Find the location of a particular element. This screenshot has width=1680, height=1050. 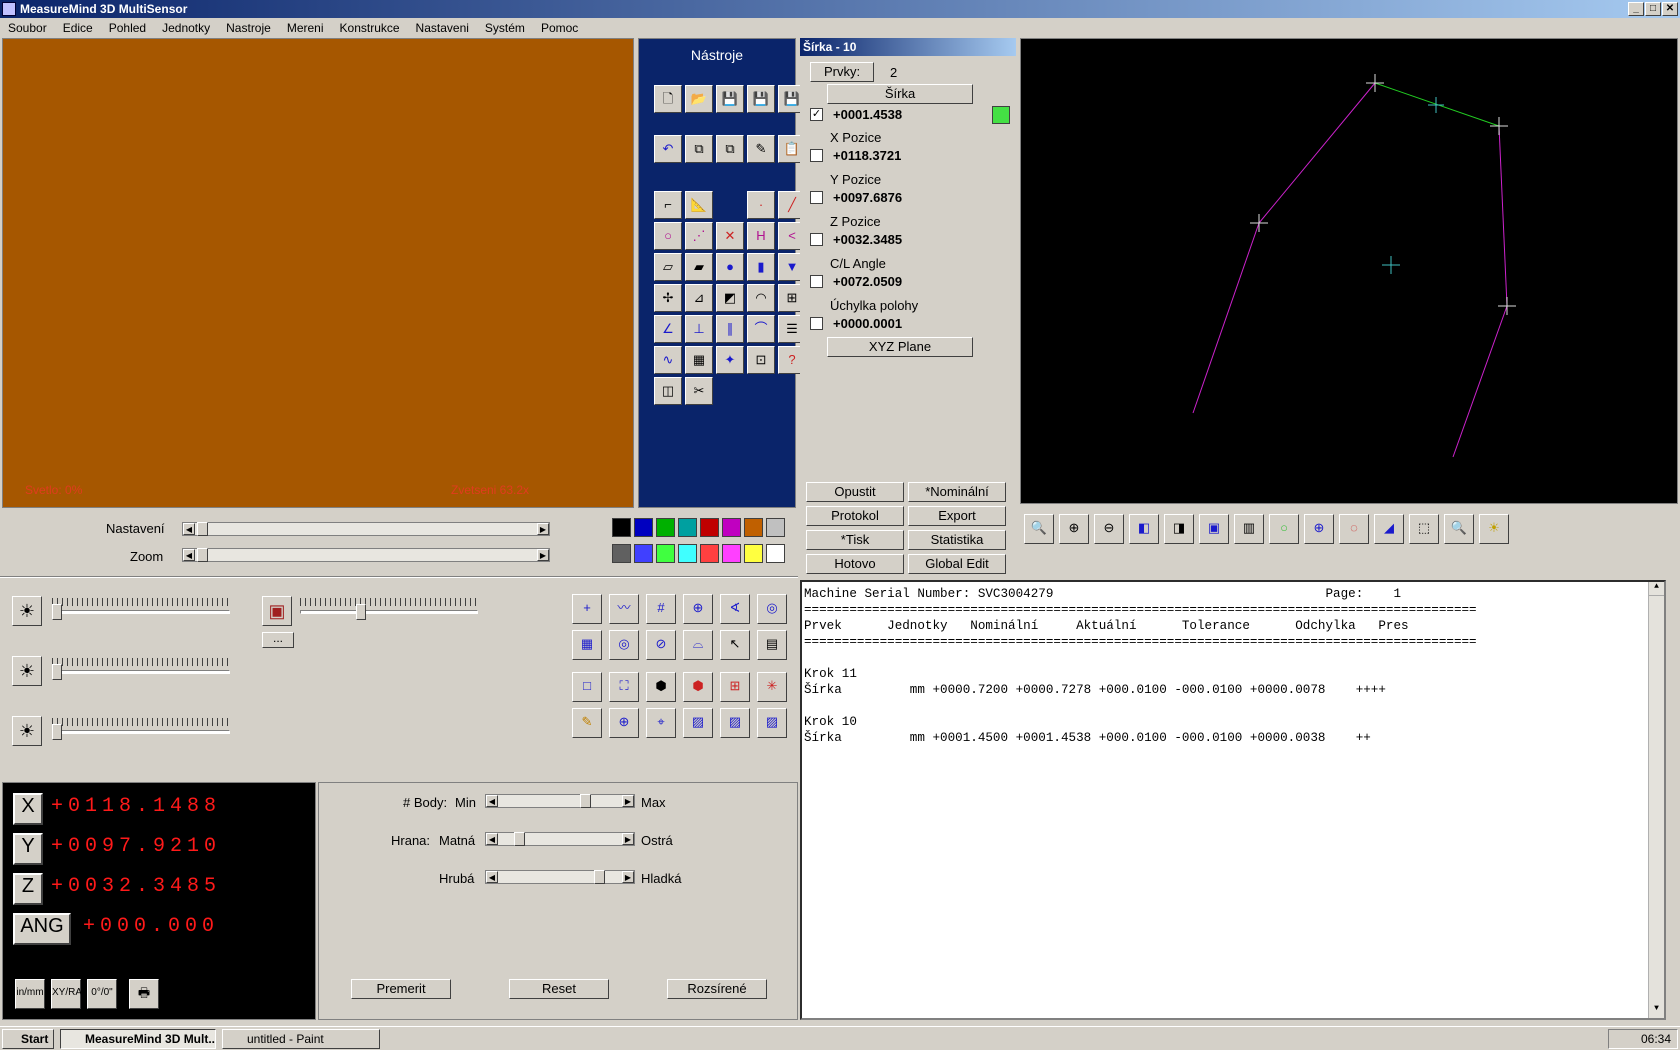

rotate-plane-icon: ◩ is located at coordinates (730, 298).